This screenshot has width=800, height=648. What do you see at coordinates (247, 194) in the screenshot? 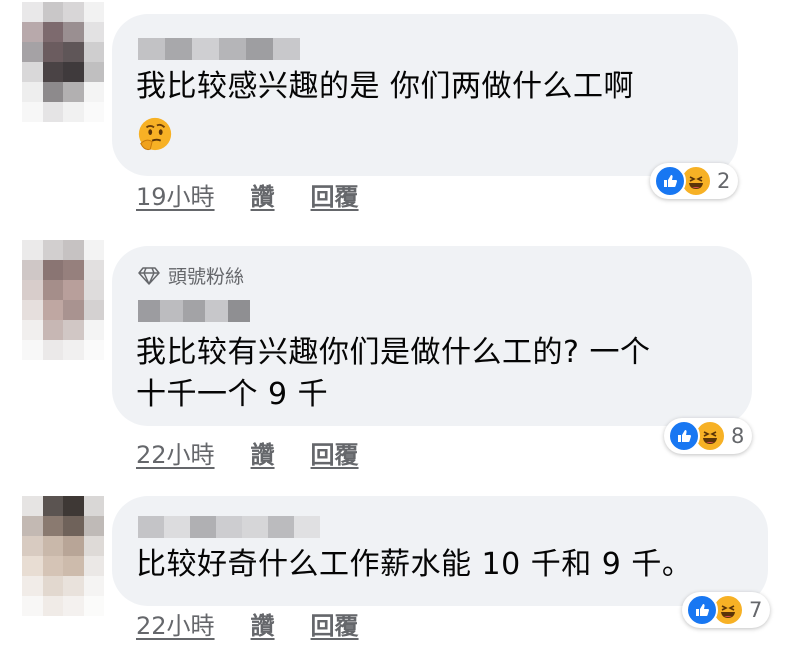
I see `comment-actions: 19小時 讚 回覆` at bounding box center [247, 194].